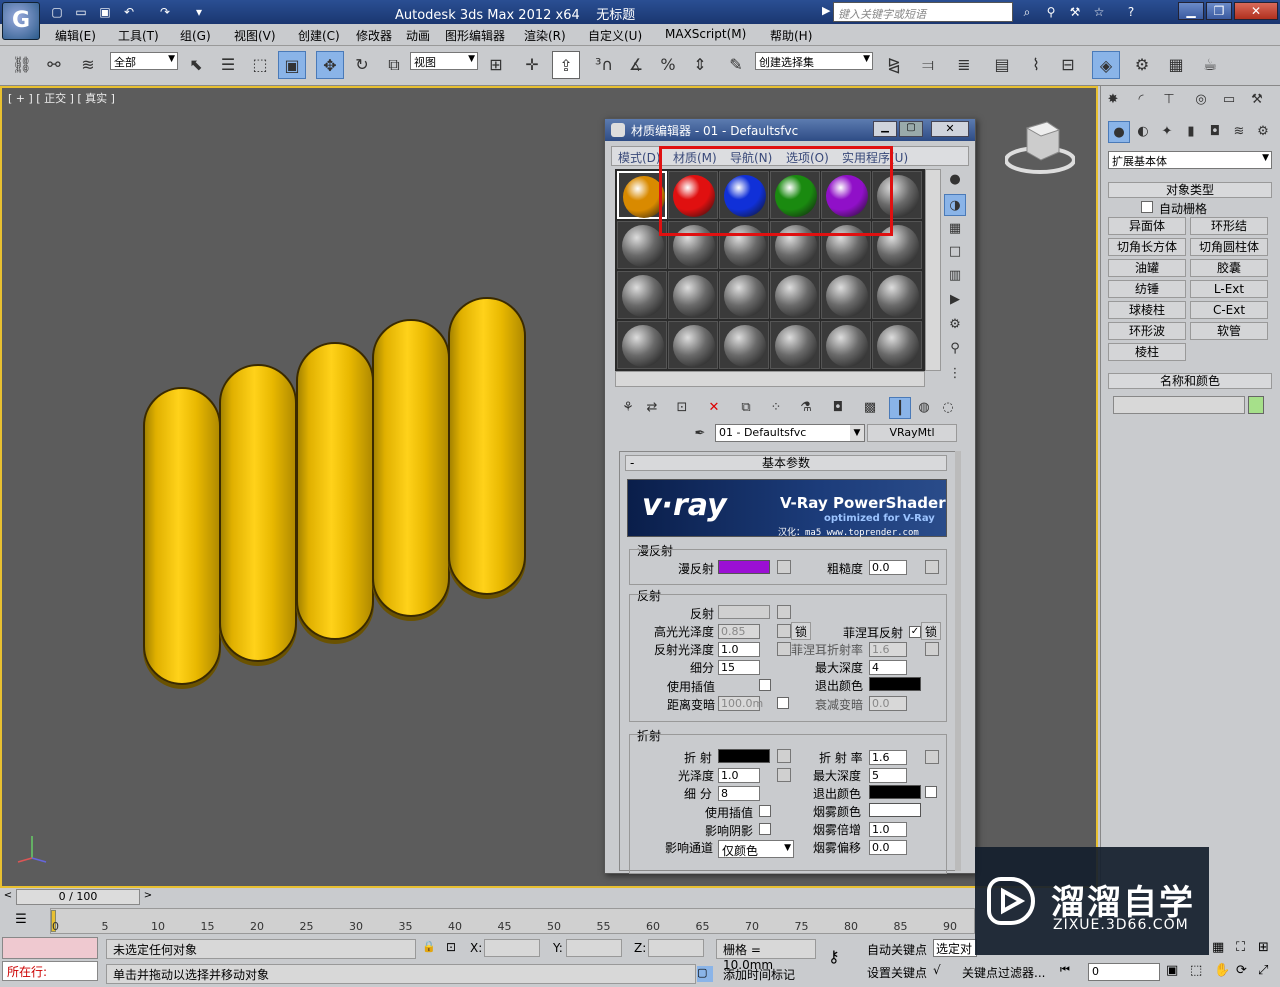 The width and height of the screenshot is (1280, 987). I want to click on menu-group: 组(G), so click(195, 35).